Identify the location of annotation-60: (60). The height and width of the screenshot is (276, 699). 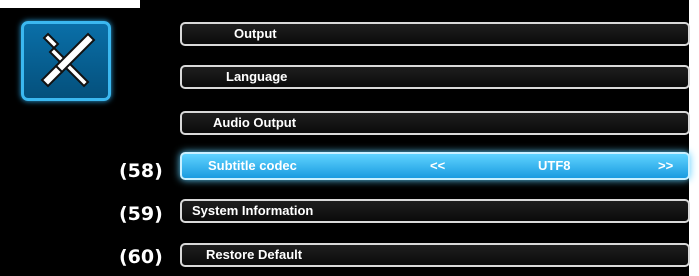
(141, 257).